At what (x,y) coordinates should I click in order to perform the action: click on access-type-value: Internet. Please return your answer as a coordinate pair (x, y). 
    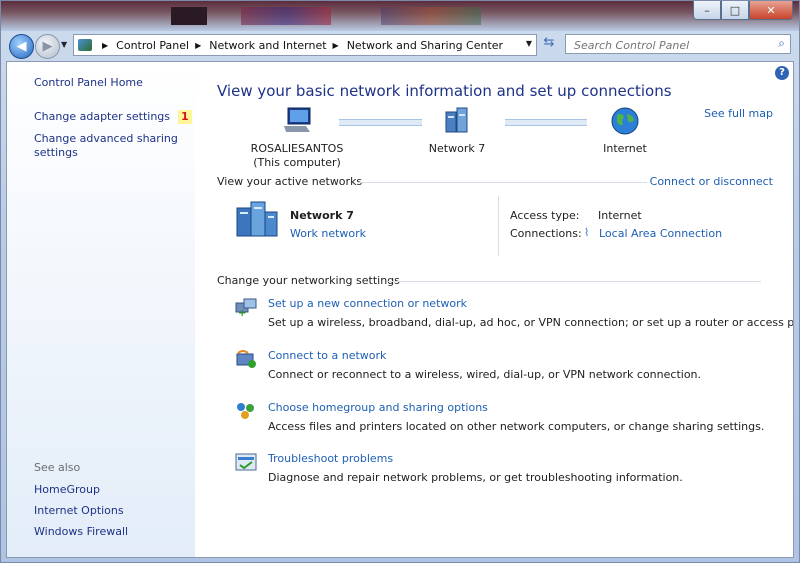
    Looking at the image, I should click on (620, 215).